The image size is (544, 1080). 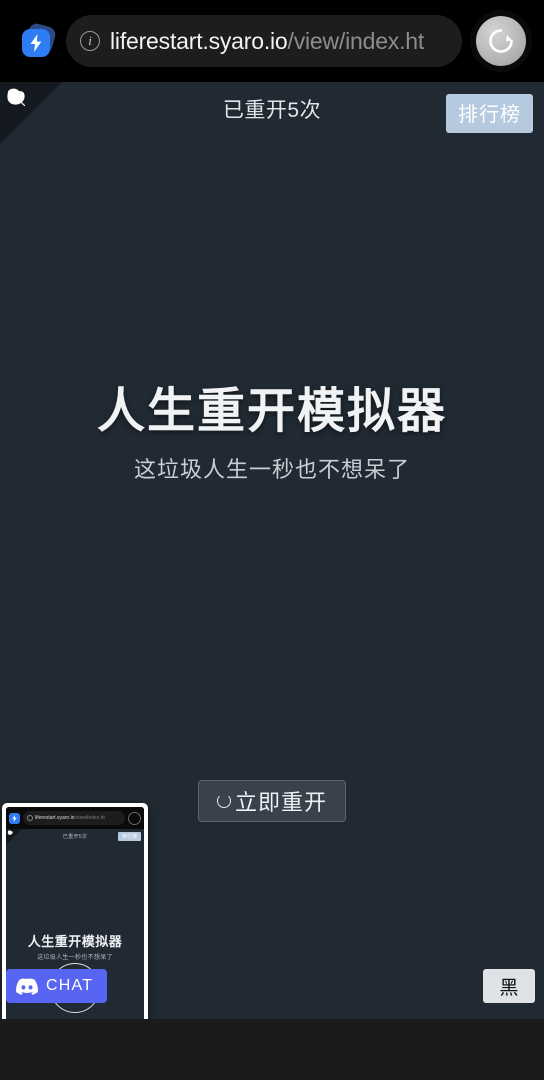 I want to click on pip-info-circle-icon, so click(x=30, y=818).